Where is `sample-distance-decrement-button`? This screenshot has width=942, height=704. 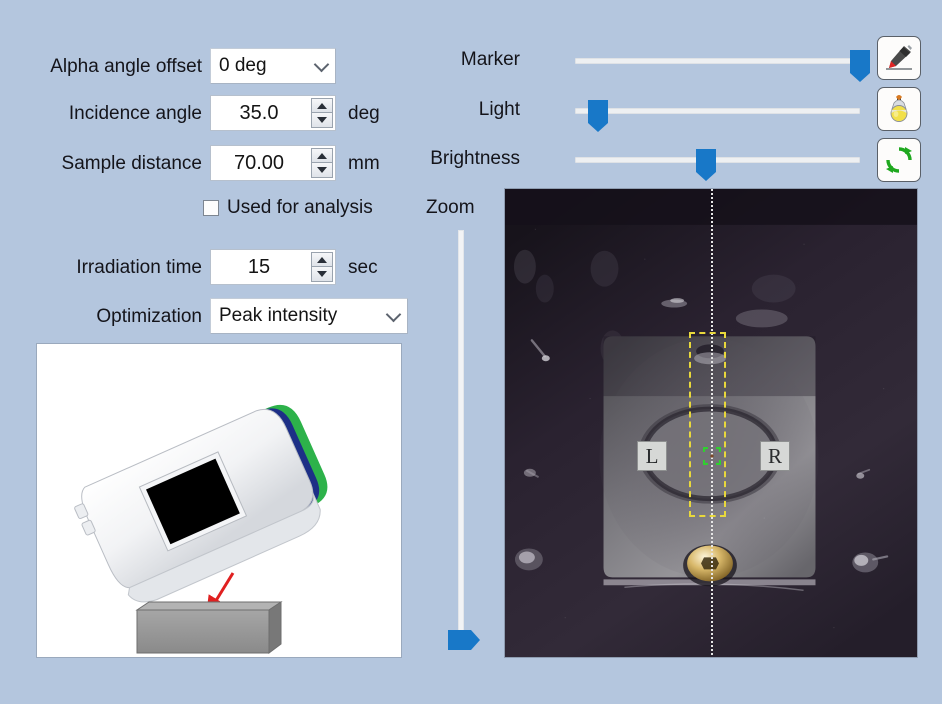
sample-distance-decrement-button is located at coordinates (322, 170).